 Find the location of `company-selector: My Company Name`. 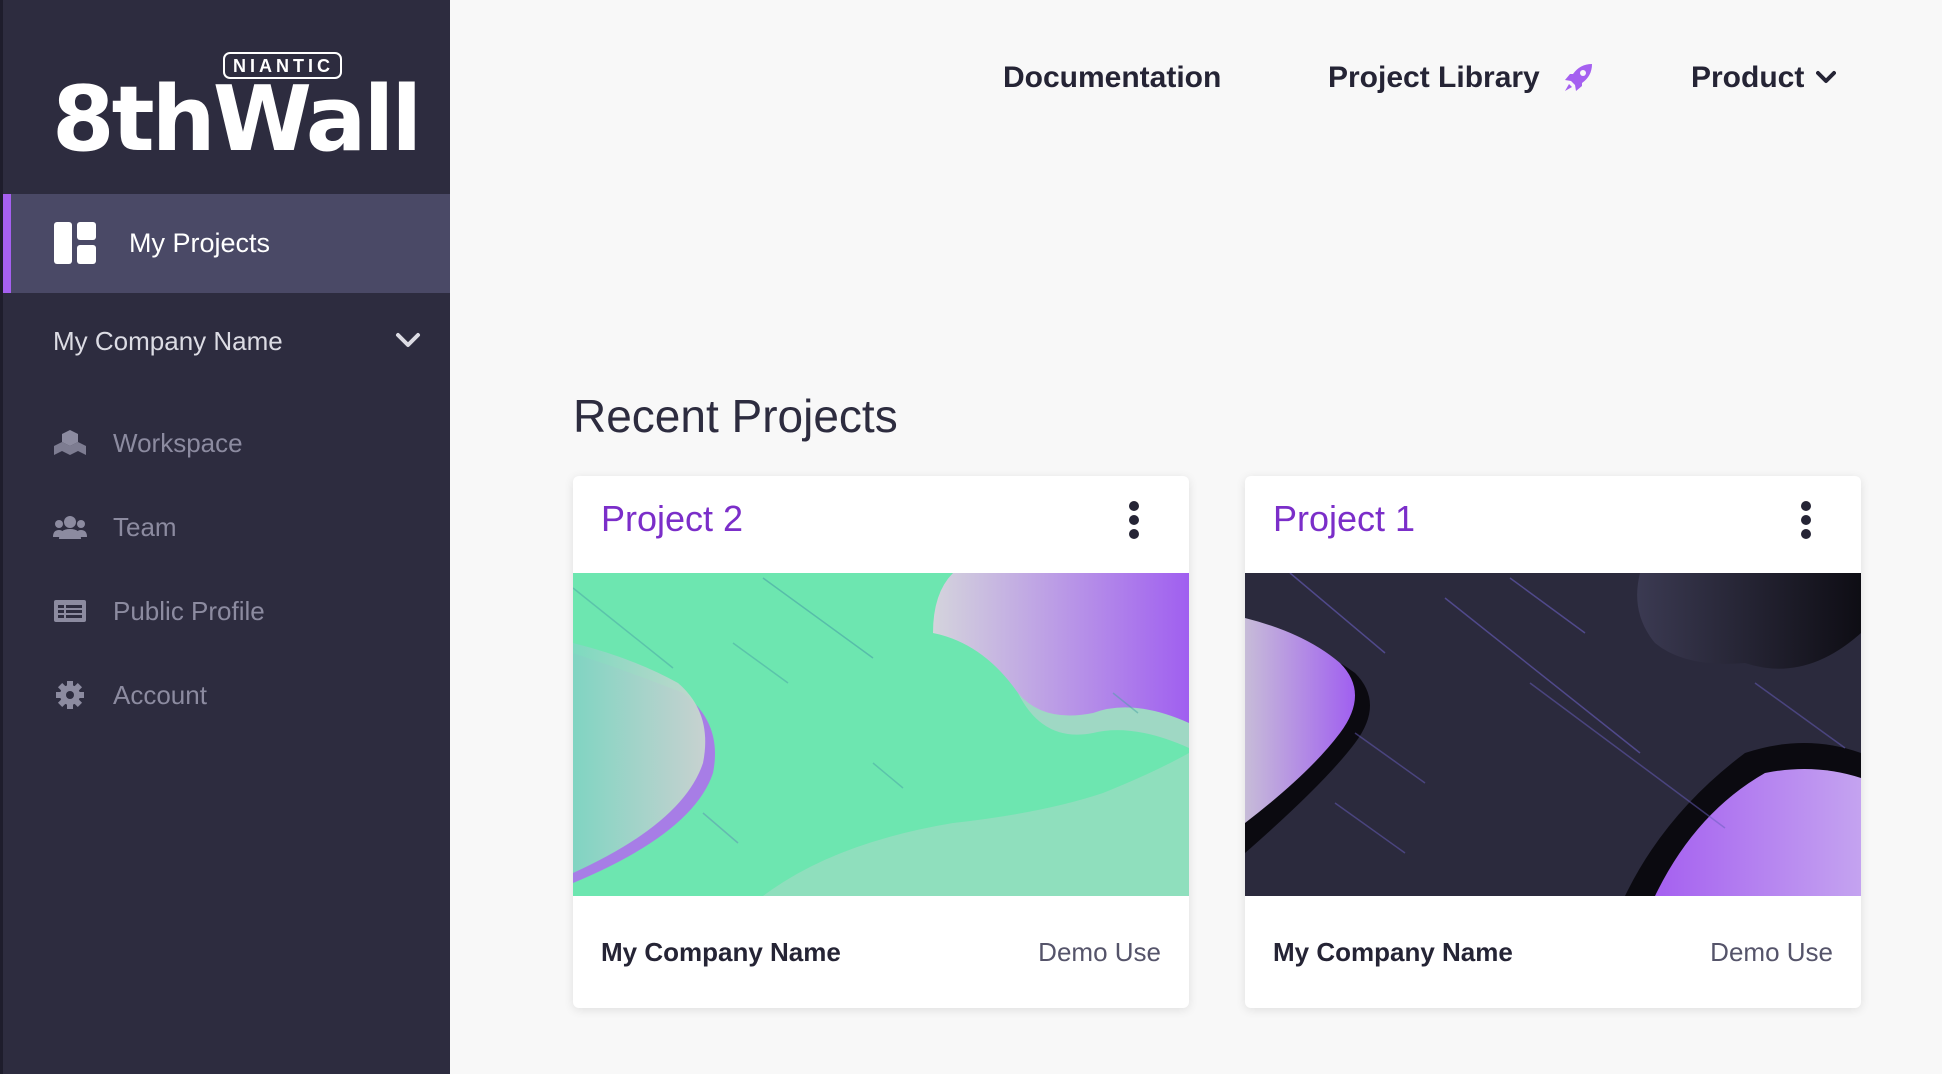

company-selector: My Company Name is located at coordinates (226, 341).